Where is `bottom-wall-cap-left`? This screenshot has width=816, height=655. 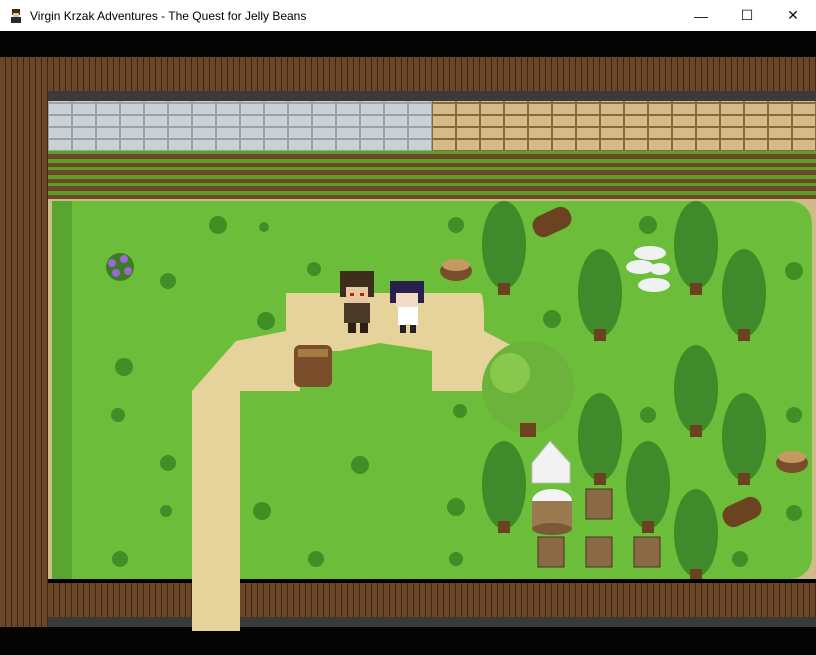 bottom-wall-cap-left is located at coordinates (120, 622).